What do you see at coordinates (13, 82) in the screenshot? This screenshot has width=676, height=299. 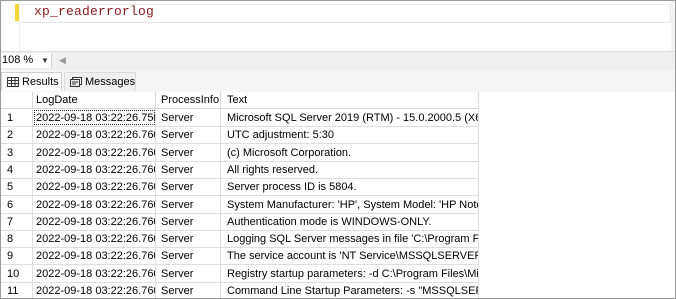 I see `grid-icon` at bounding box center [13, 82].